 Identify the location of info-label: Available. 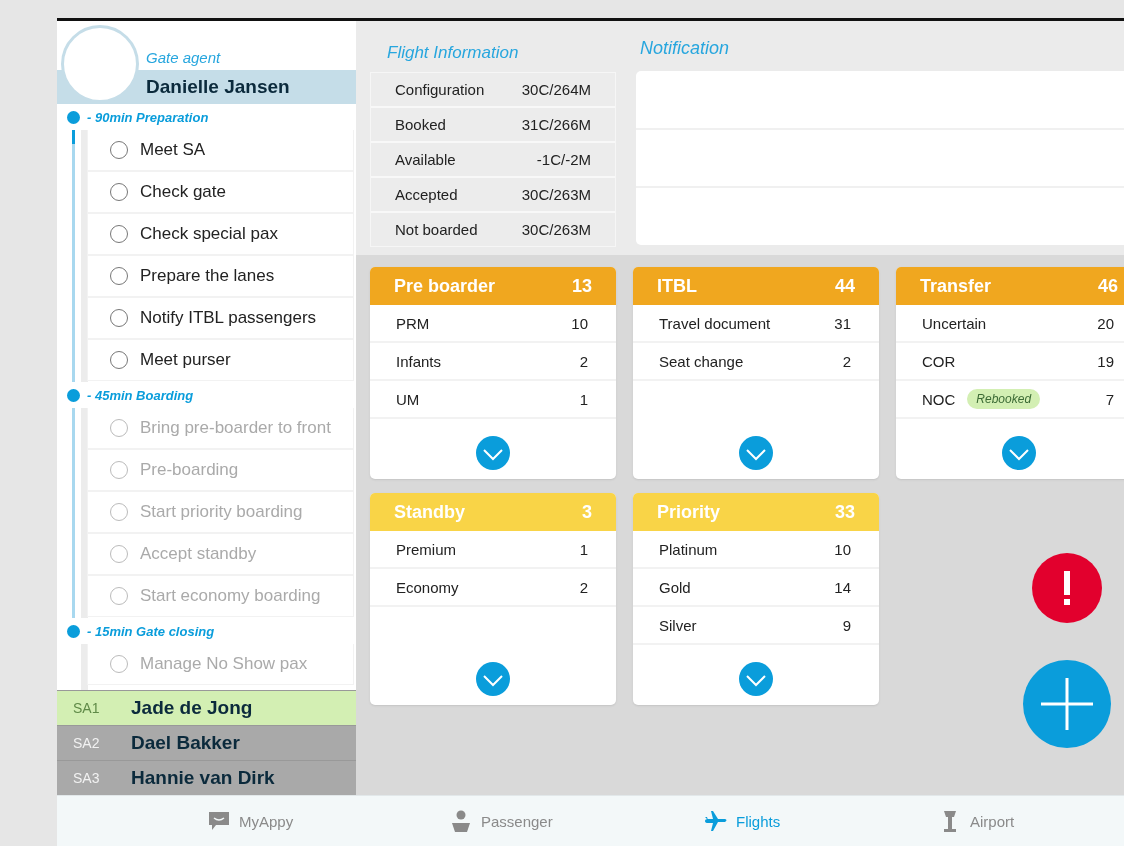
(425, 159).